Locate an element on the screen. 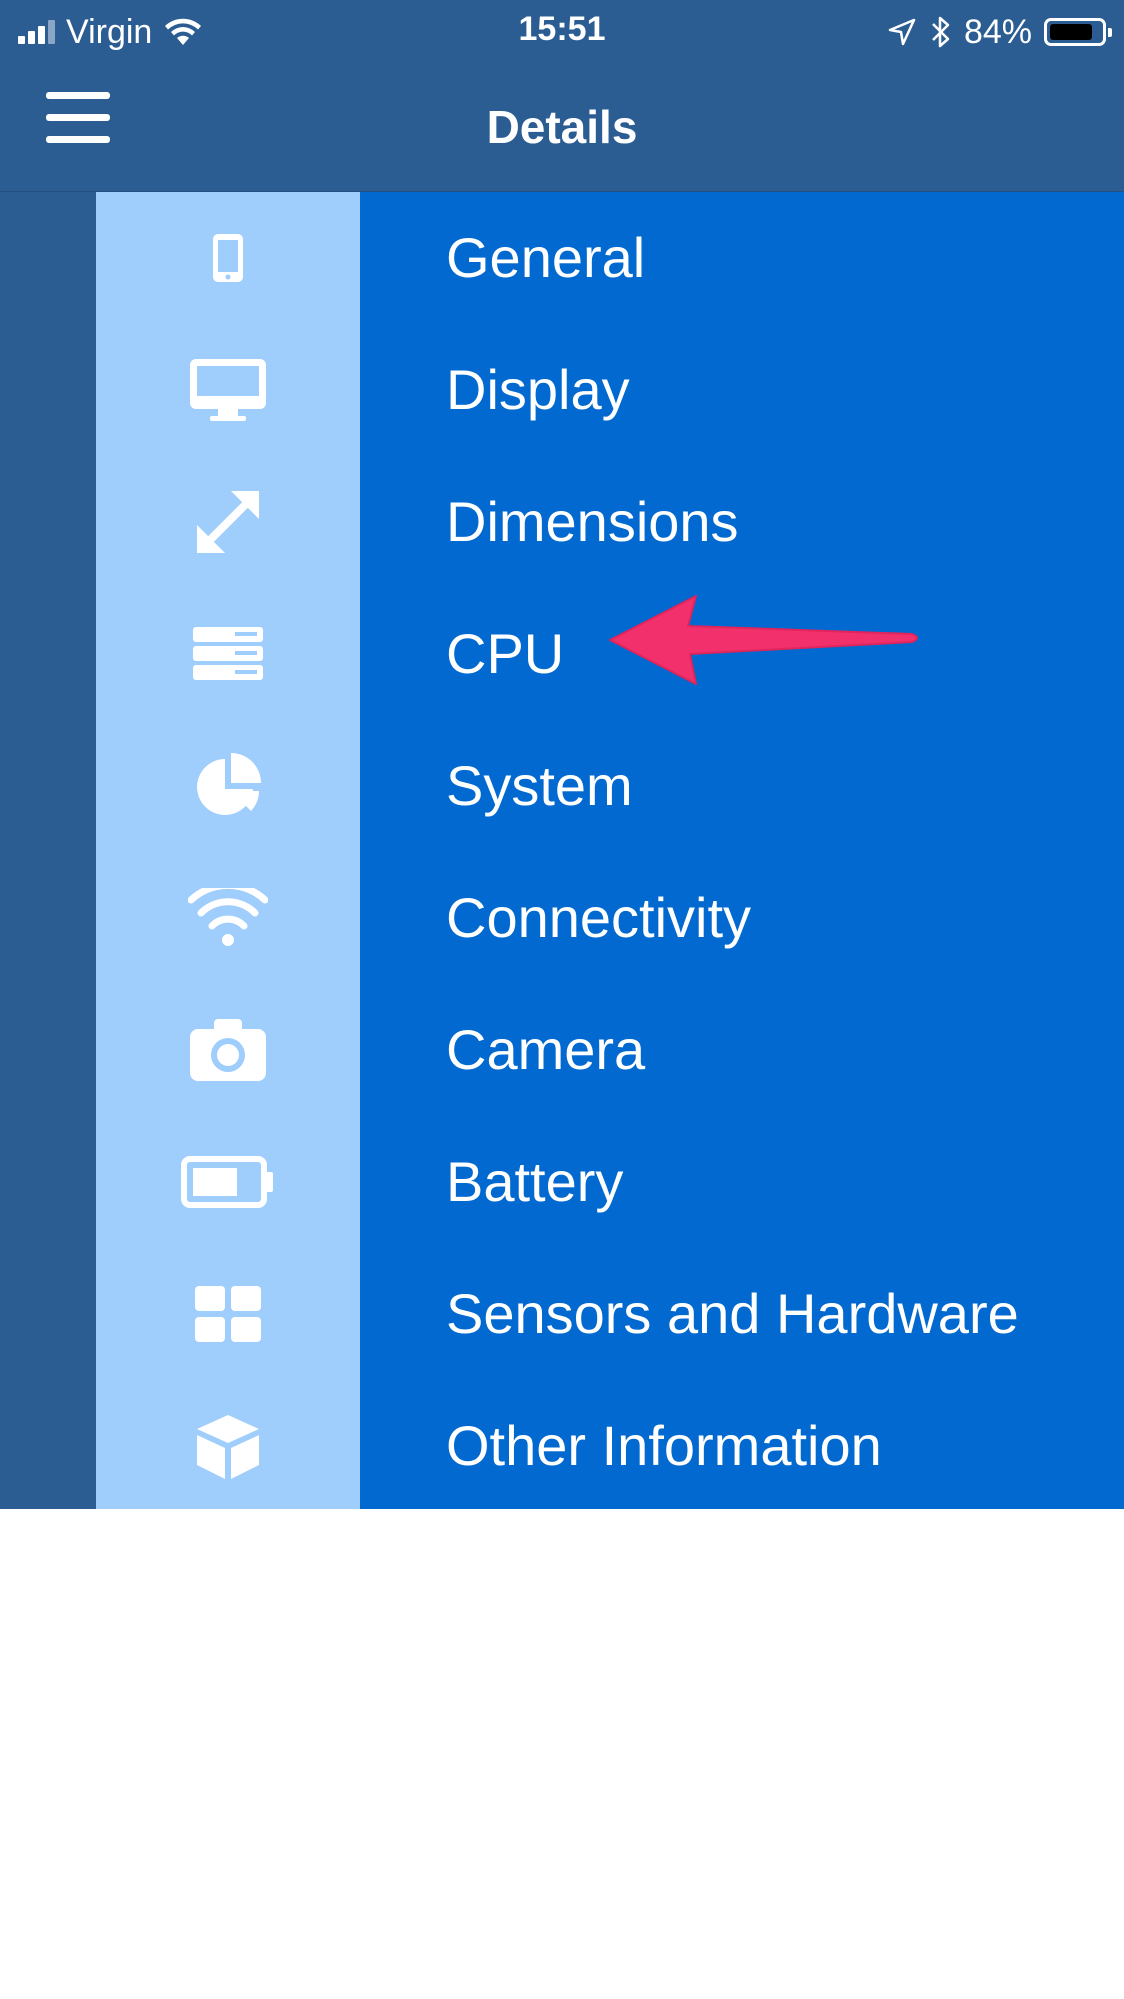  phone-icon is located at coordinates (228, 258).